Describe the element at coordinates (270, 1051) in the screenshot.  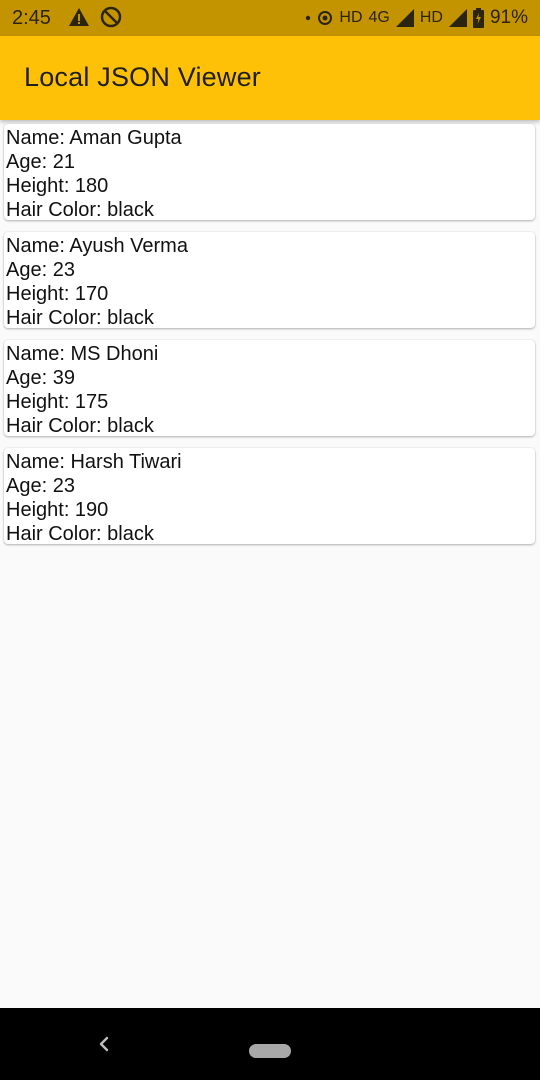
I see `home-button` at that location.